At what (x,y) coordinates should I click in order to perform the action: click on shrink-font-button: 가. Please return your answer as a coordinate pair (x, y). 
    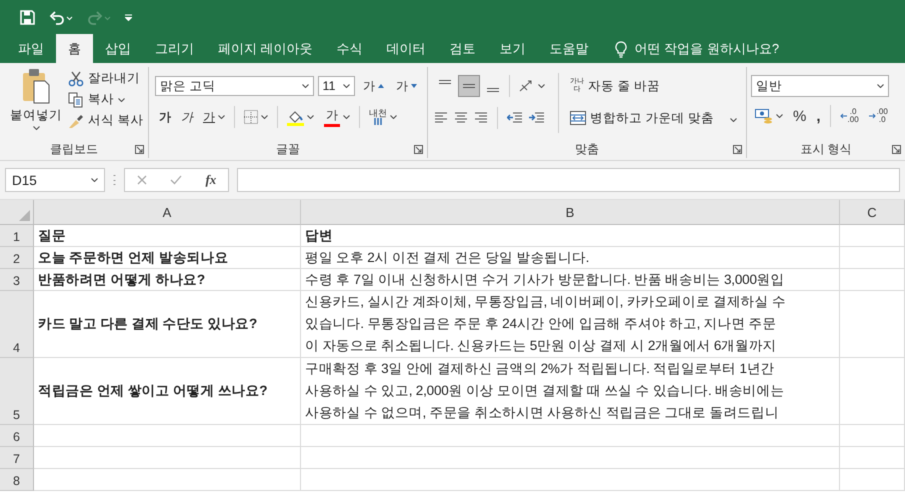
    Looking at the image, I should click on (406, 86).